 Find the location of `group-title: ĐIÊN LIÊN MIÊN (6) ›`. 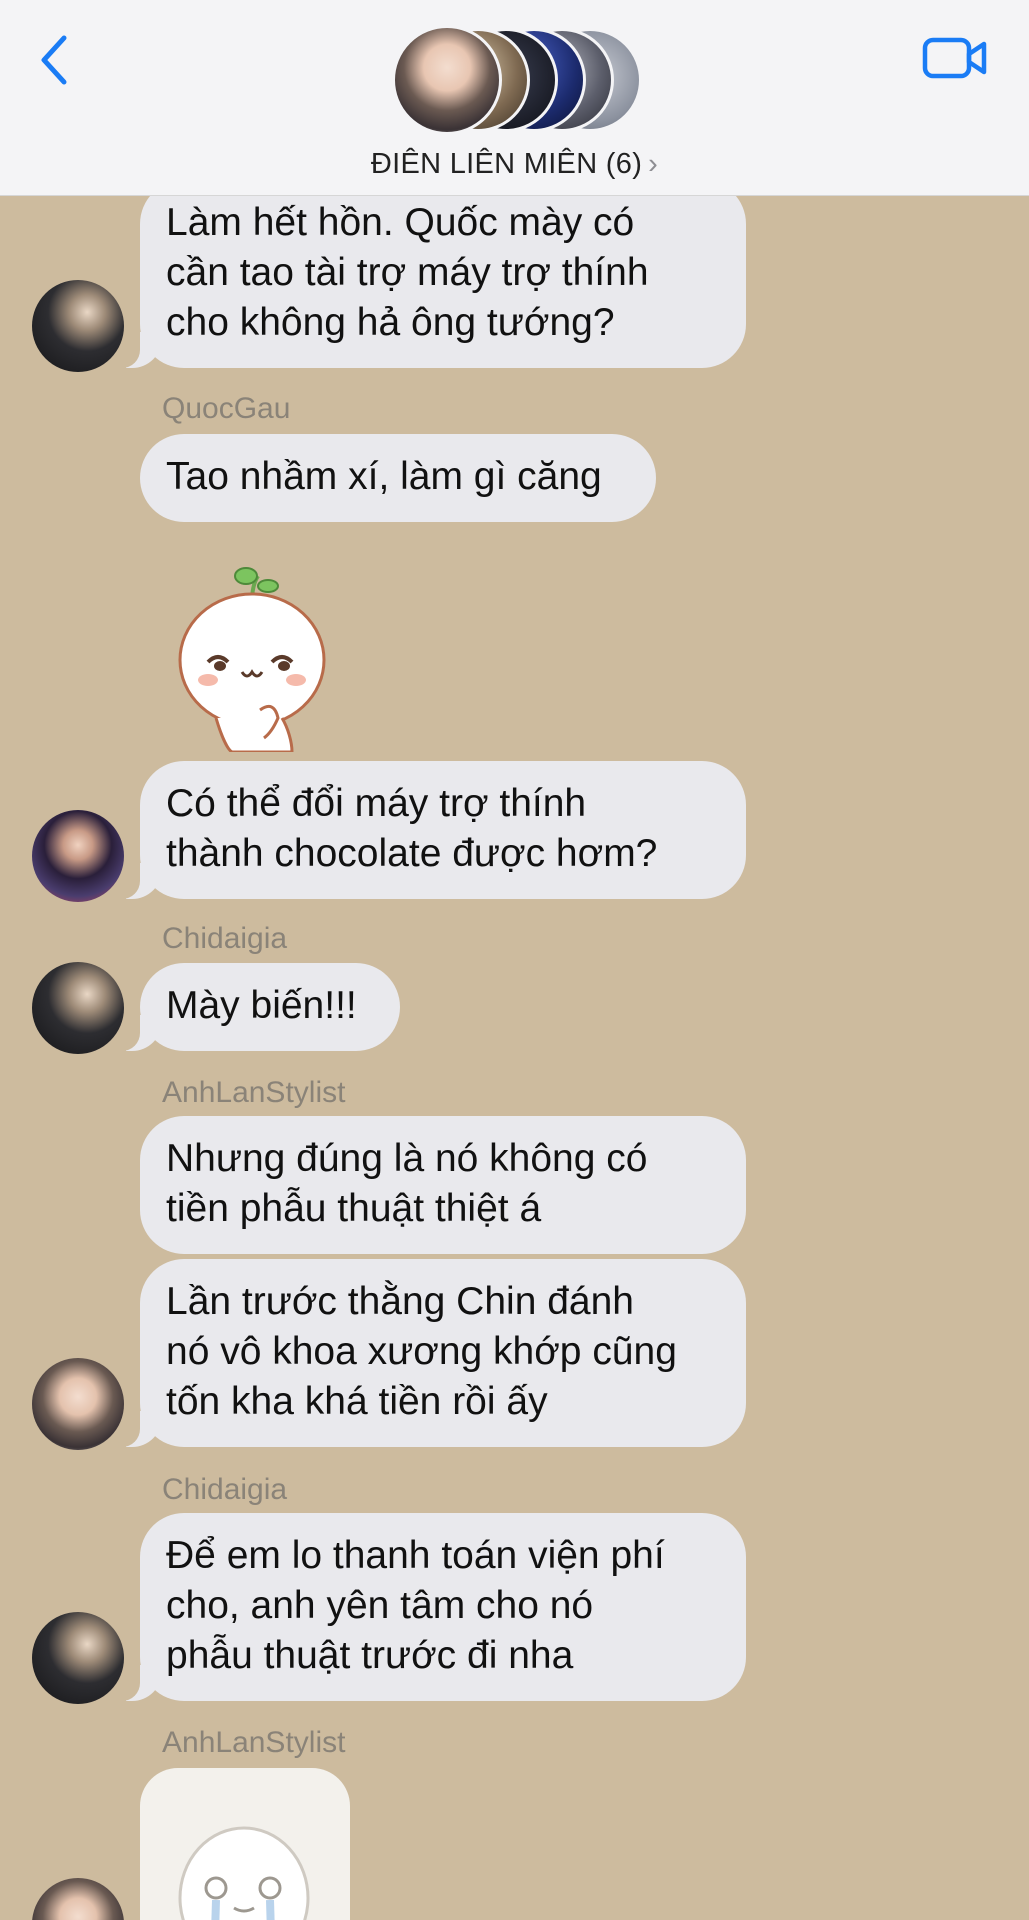

group-title: ĐIÊN LIÊN MIÊN (6) › is located at coordinates (514, 164).